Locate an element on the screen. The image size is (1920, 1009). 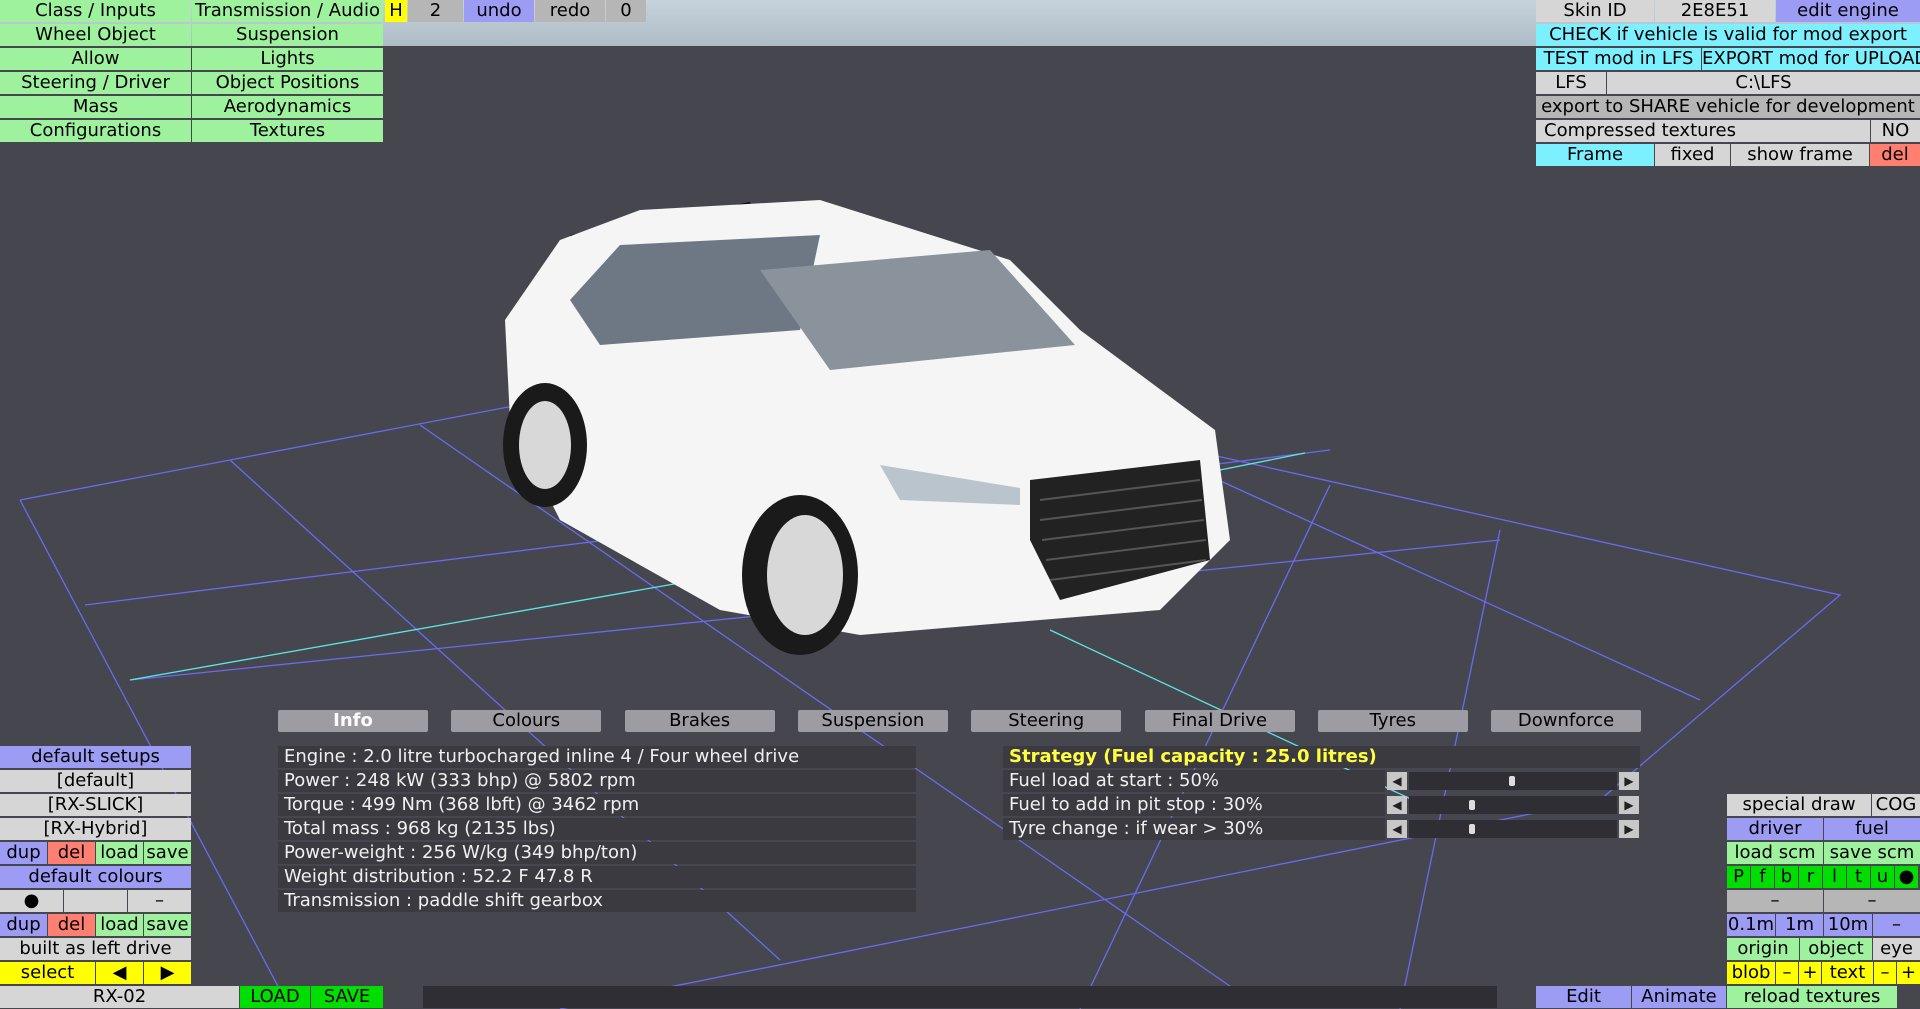
blob-plus-button: + is located at coordinates (1810, 973).